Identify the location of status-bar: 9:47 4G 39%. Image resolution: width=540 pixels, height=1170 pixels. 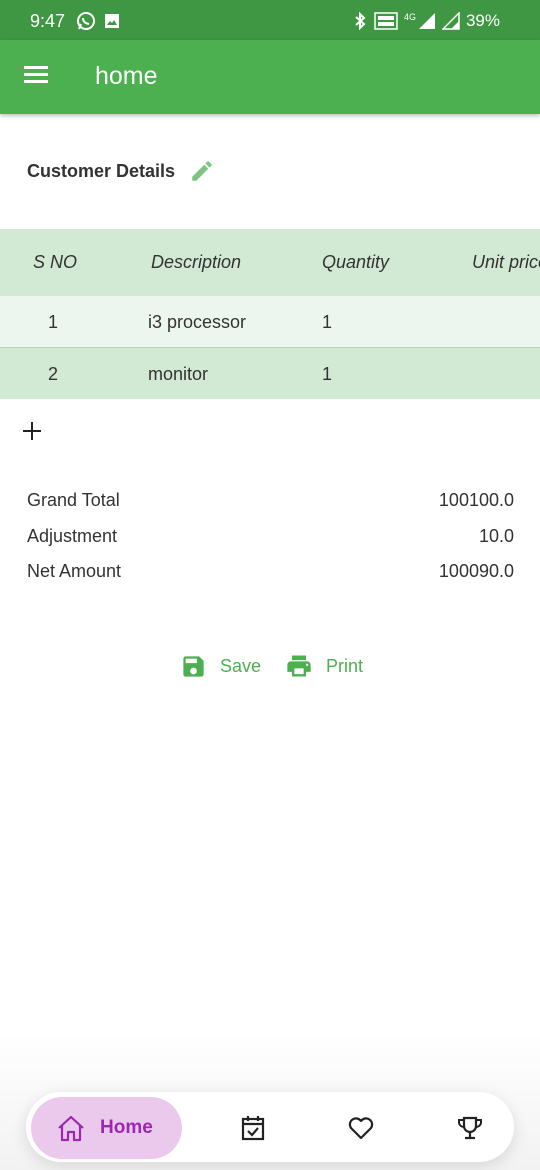
(270, 20).